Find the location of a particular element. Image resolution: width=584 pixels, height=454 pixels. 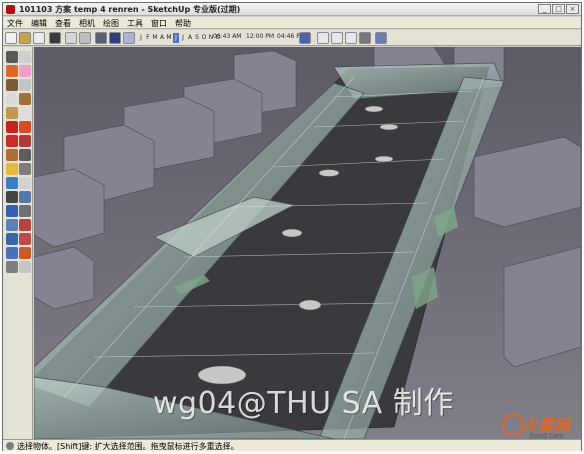

freehand-icon is located at coordinates (25, 113).